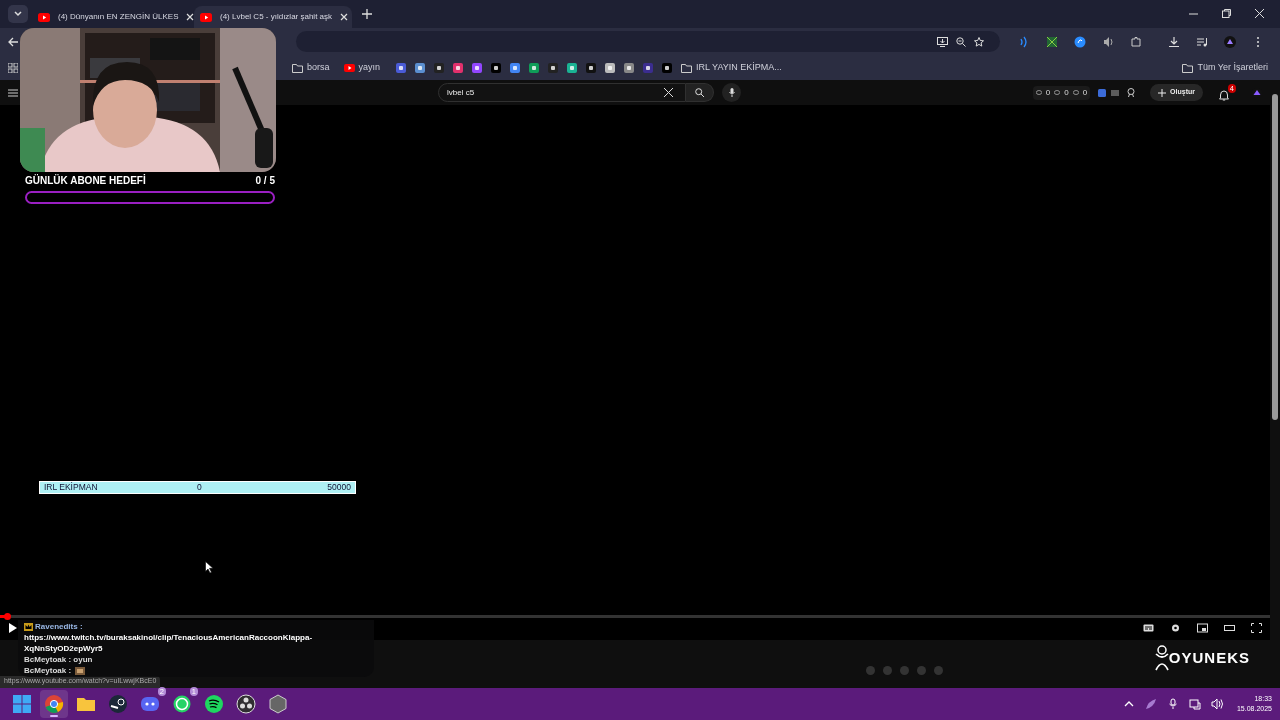 The image size is (1280, 720). I want to click on zoom-icon, so click(961, 41).